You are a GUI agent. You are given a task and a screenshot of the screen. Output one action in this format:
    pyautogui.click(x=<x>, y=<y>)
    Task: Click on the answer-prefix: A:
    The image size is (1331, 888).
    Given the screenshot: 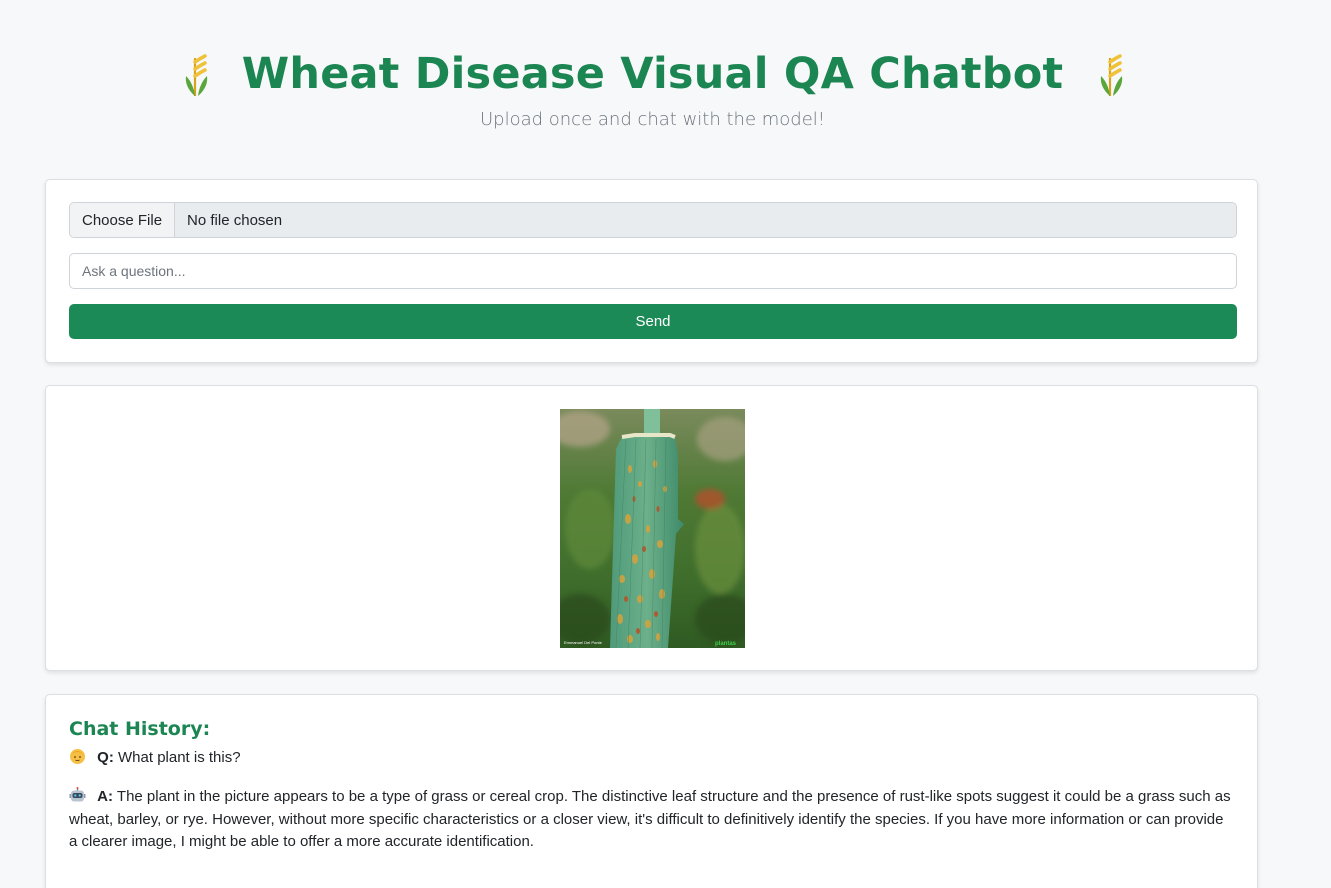 What is the action you would take?
    pyautogui.click(x=105, y=796)
    